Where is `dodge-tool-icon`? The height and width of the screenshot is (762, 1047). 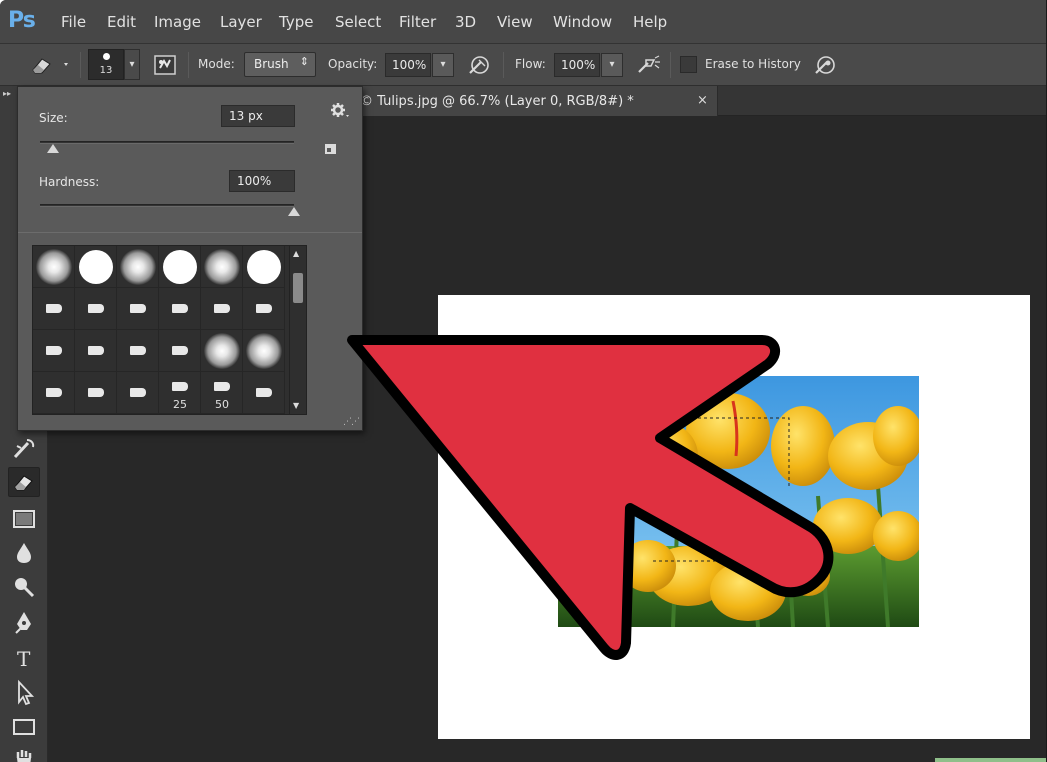 dodge-tool-icon is located at coordinates (24, 587).